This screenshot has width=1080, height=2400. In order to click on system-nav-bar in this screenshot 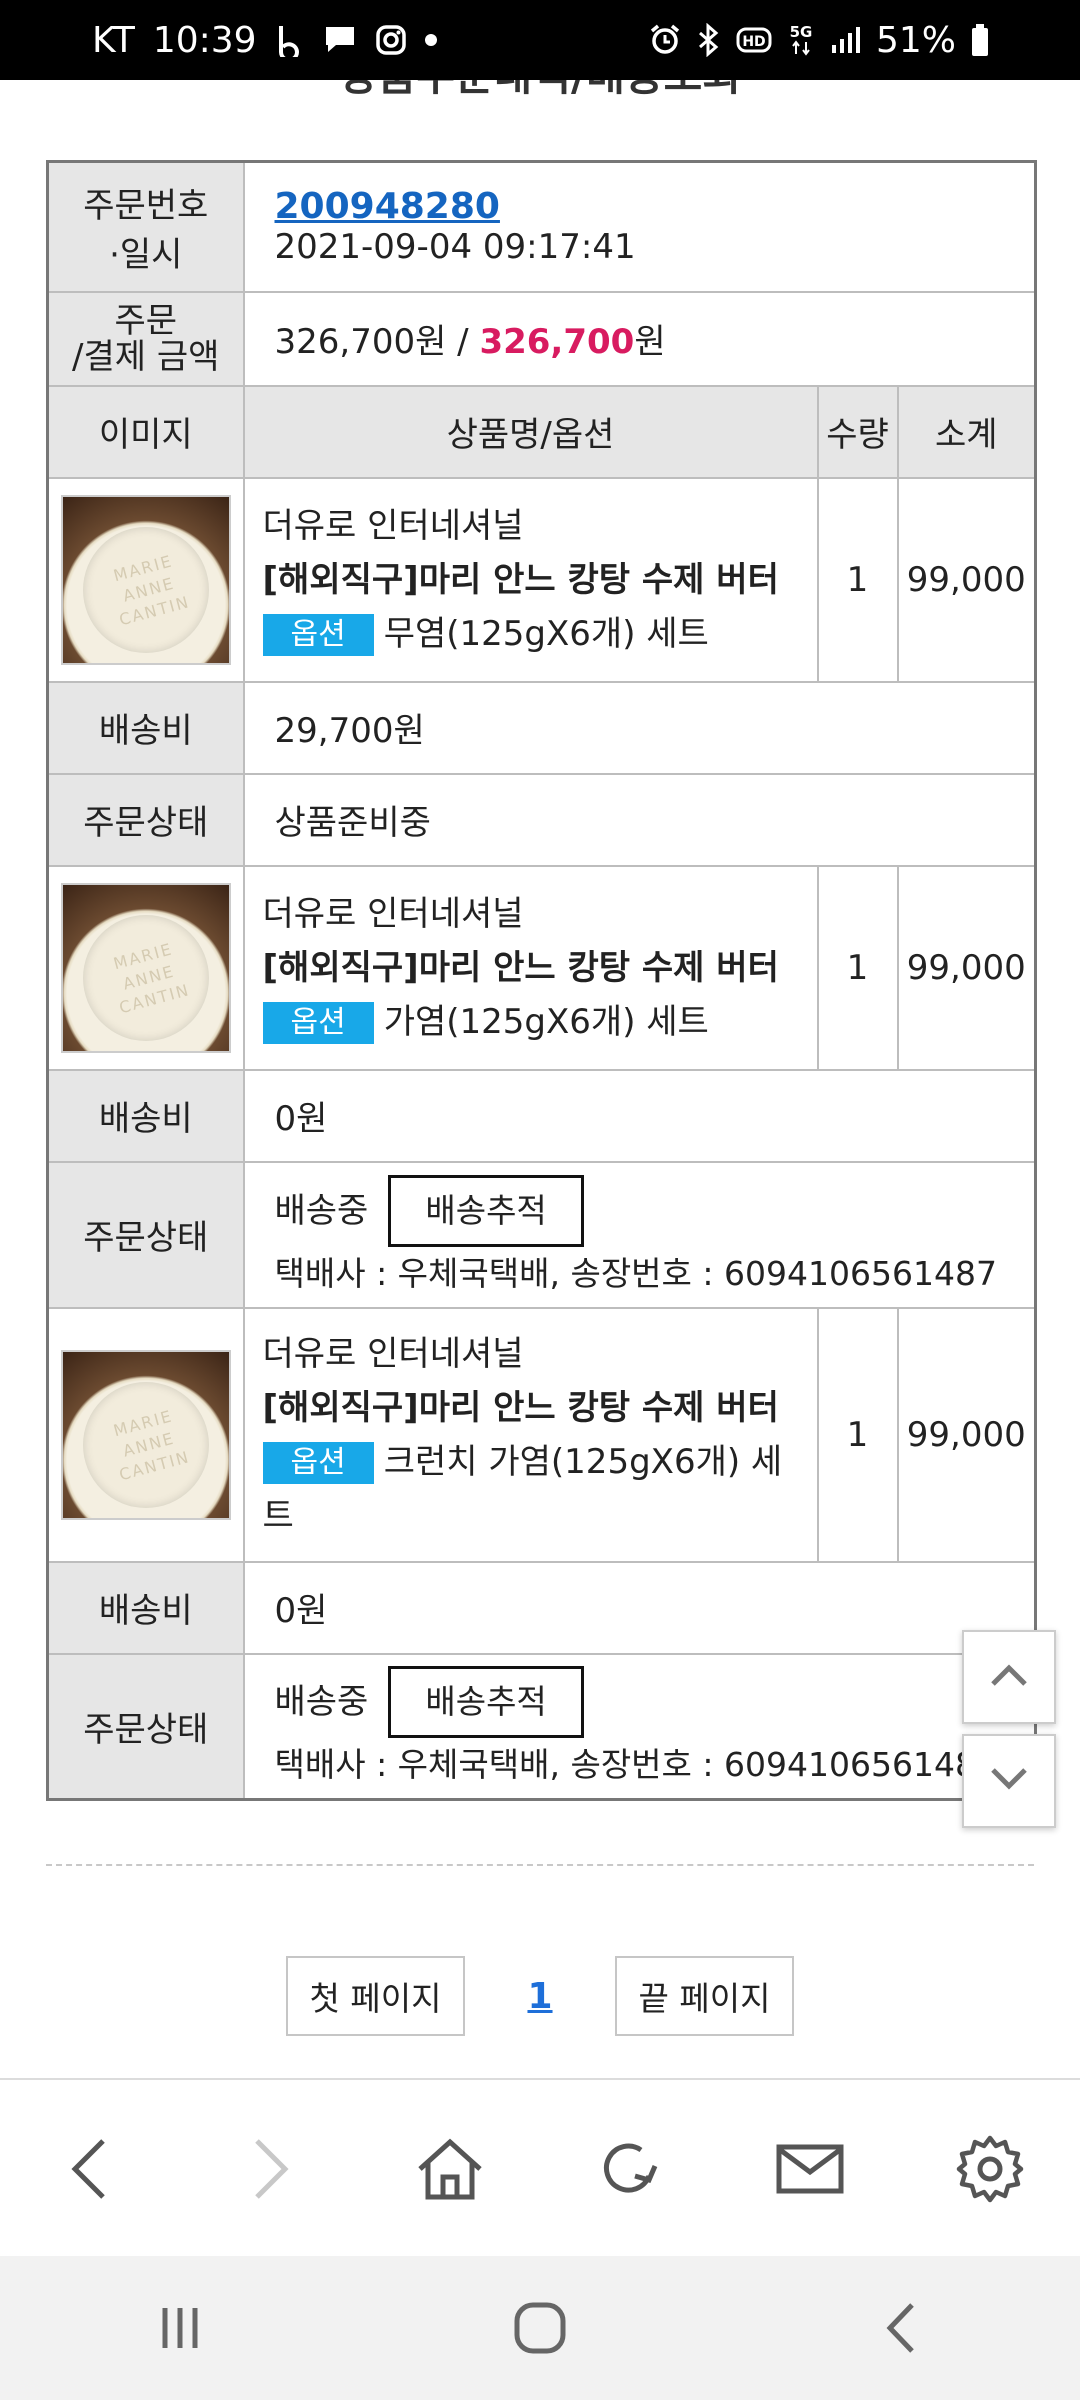, I will do `click(540, 2328)`.